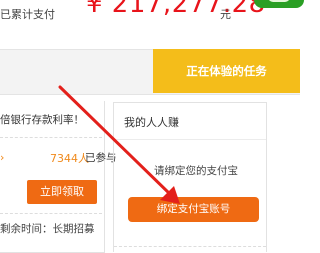  Describe the element at coordinates (42, 120) in the screenshot. I see `task-description: 倍银行存款利率！` at that location.